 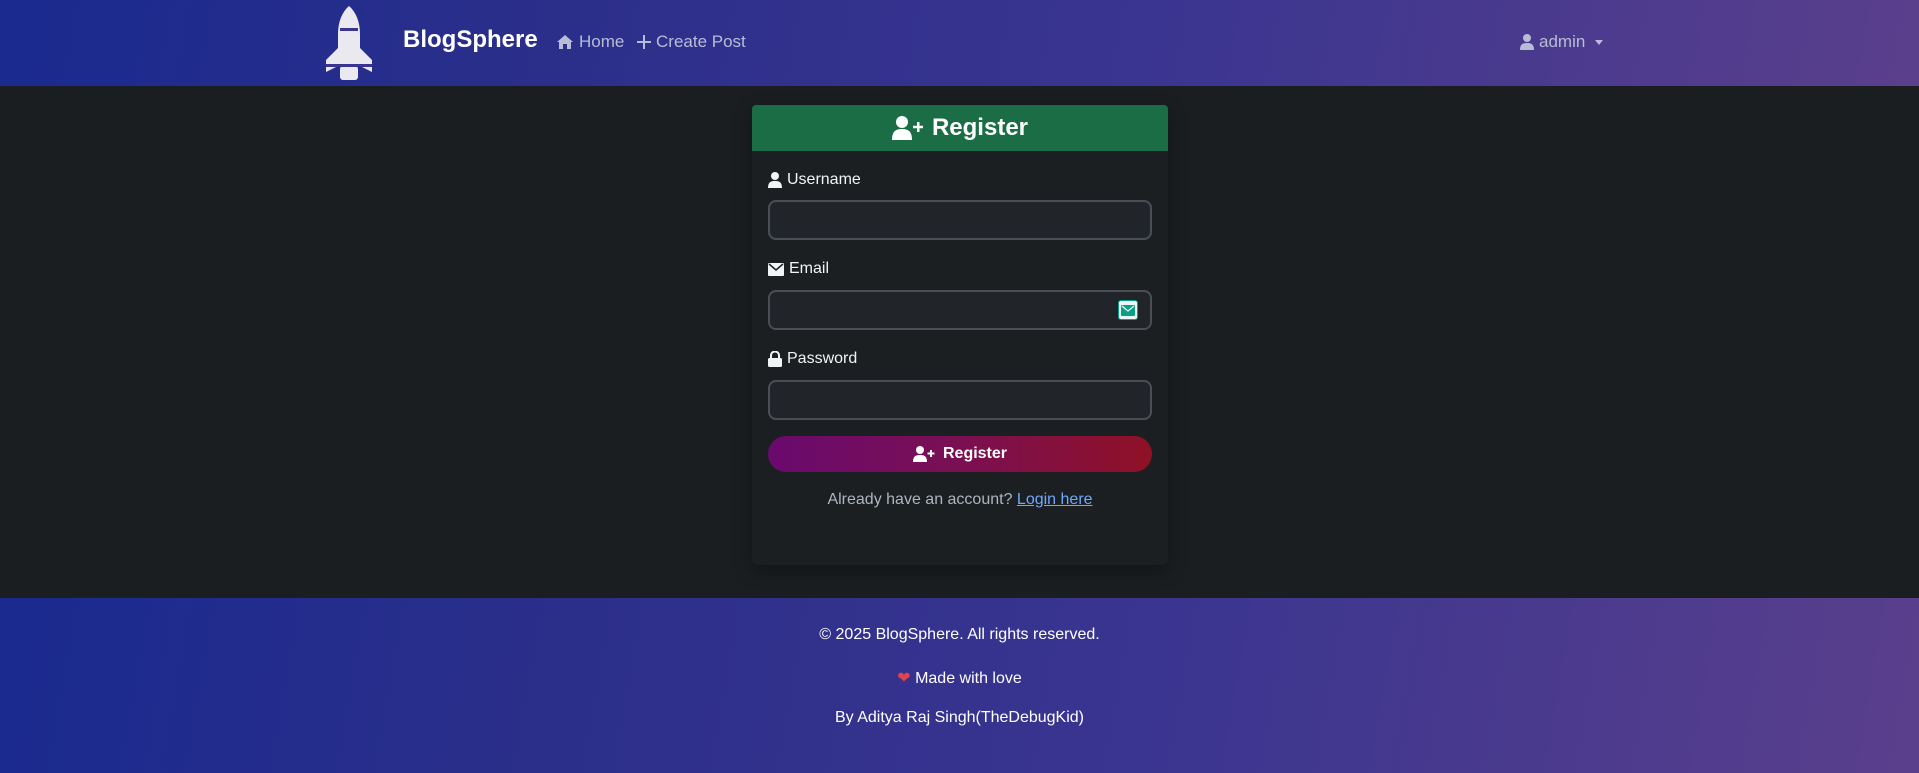 What do you see at coordinates (968, 678) in the screenshot?
I see `footer-made-with-text: Made with love` at bounding box center [968, 678].